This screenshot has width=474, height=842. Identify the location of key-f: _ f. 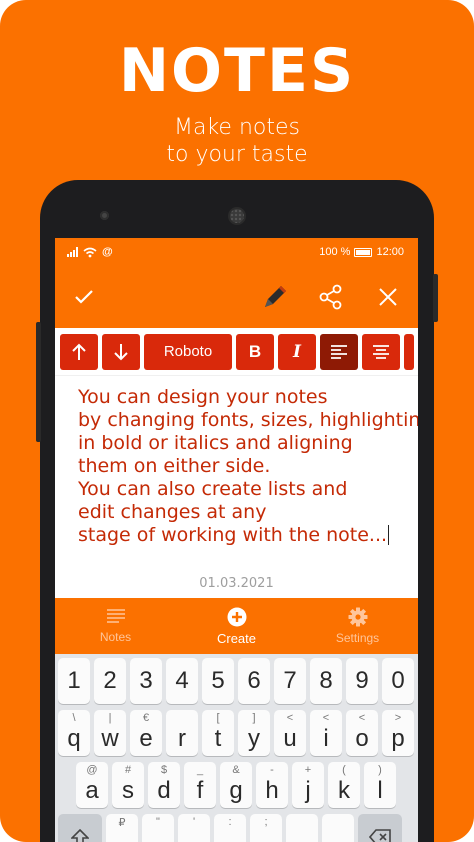
(200, 785).